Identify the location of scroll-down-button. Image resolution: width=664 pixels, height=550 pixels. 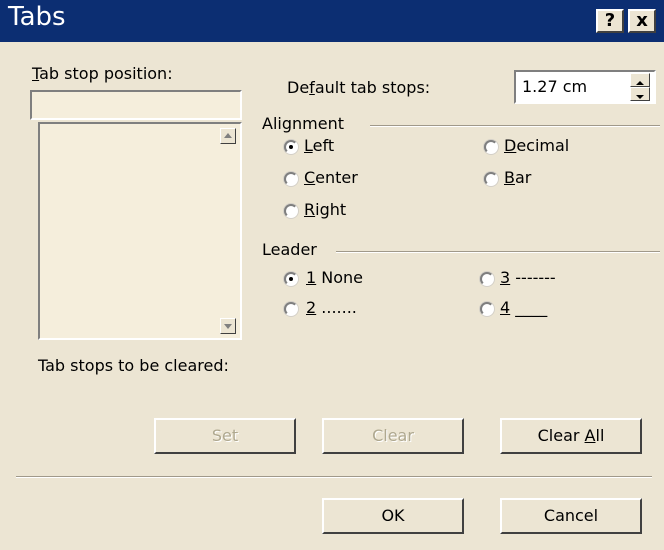
(228, 326).